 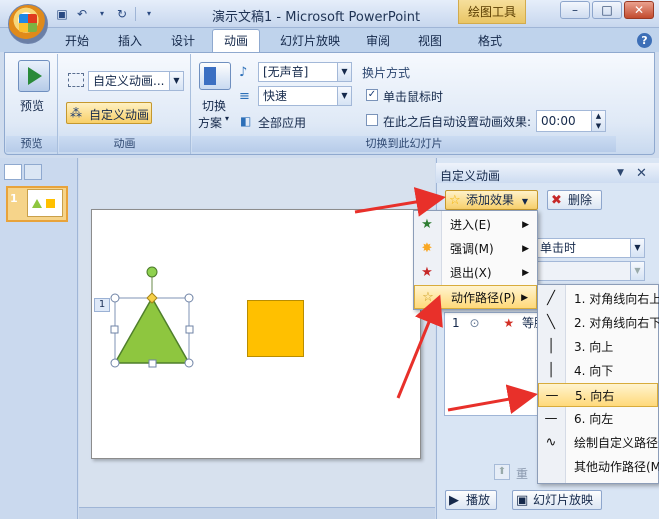 What do you see at coordinates (558, 121) in the screenshot?
I see `auto-time-value: 00:00` at bounding box center [558, 121].